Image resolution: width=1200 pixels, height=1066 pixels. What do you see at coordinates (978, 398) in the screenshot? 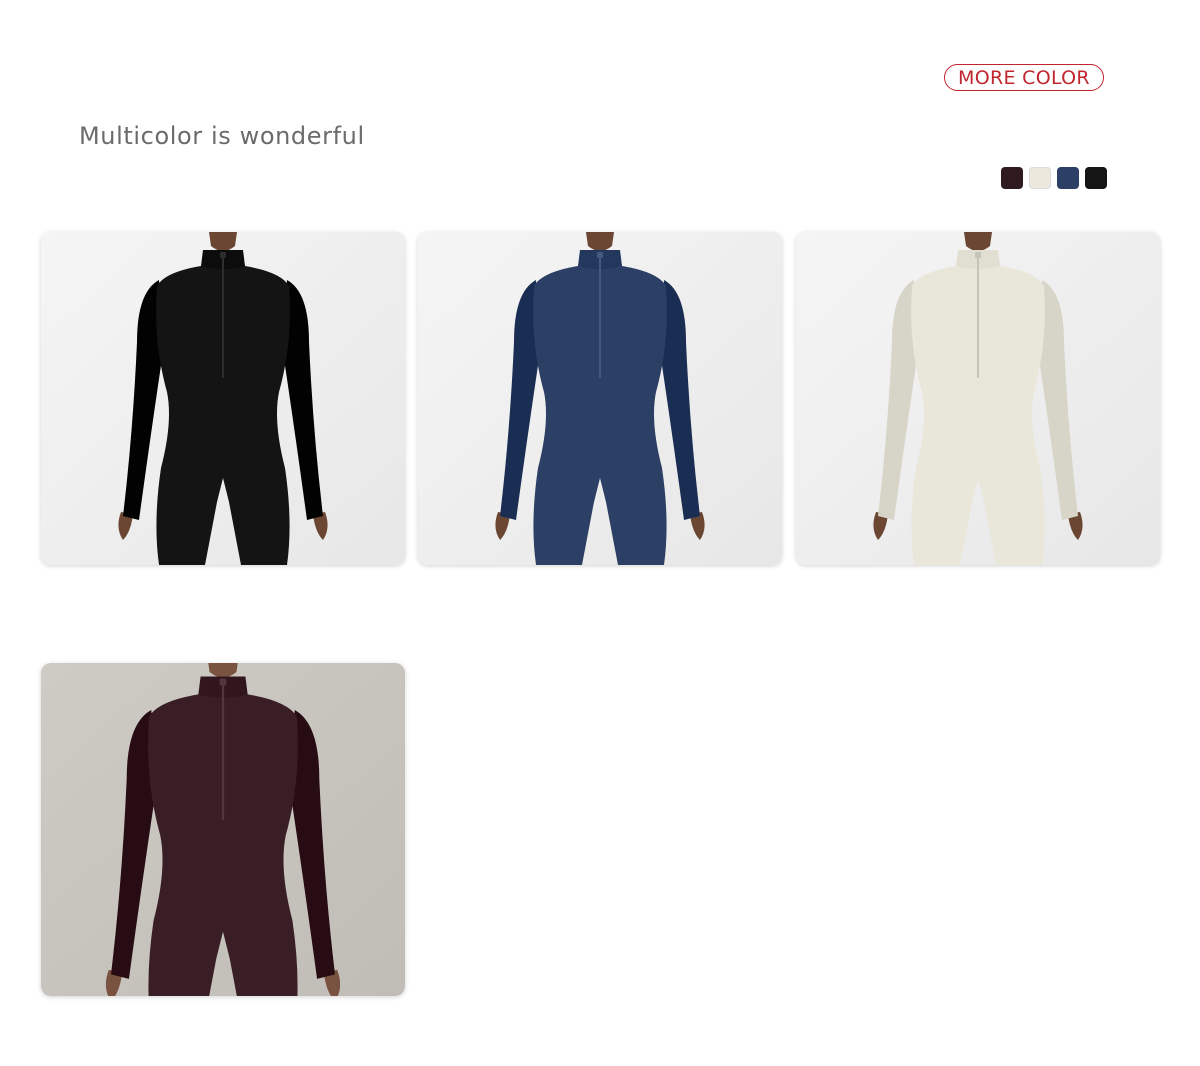
I see `product-image-cream` at bounding box center [978, 398].